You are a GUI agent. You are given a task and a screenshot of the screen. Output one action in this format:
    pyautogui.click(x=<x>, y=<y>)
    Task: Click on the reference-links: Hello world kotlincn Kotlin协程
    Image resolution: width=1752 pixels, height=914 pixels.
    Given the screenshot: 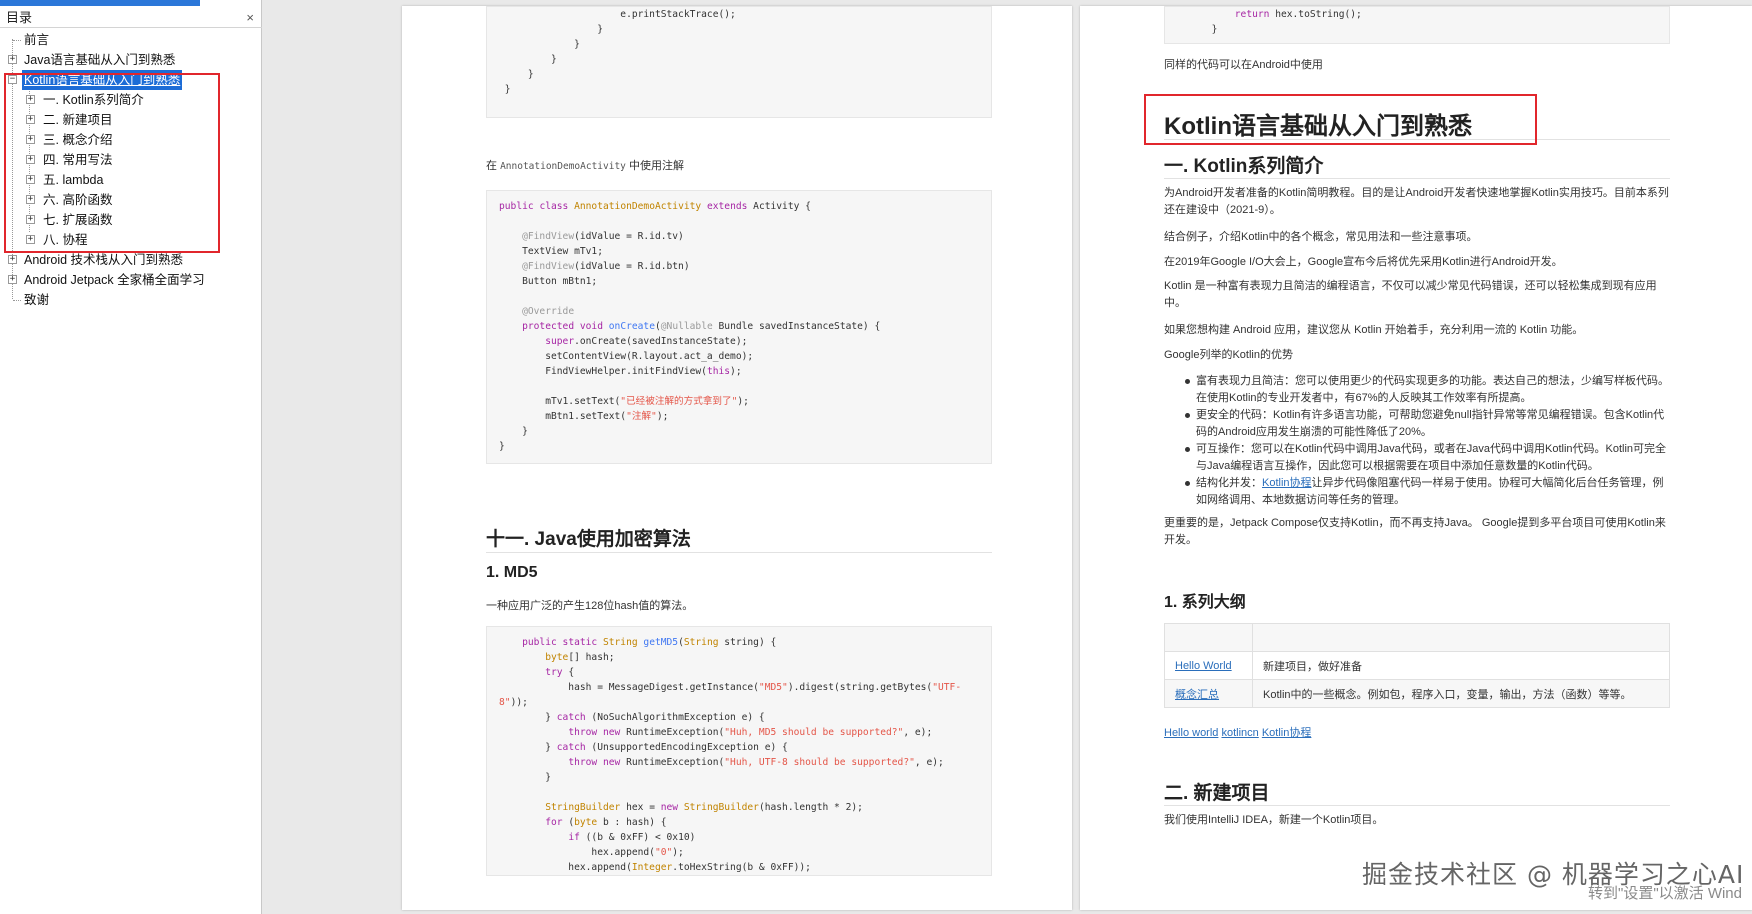 What is the action you would take?
    pyautogui.click(x=1237, y=733)
    